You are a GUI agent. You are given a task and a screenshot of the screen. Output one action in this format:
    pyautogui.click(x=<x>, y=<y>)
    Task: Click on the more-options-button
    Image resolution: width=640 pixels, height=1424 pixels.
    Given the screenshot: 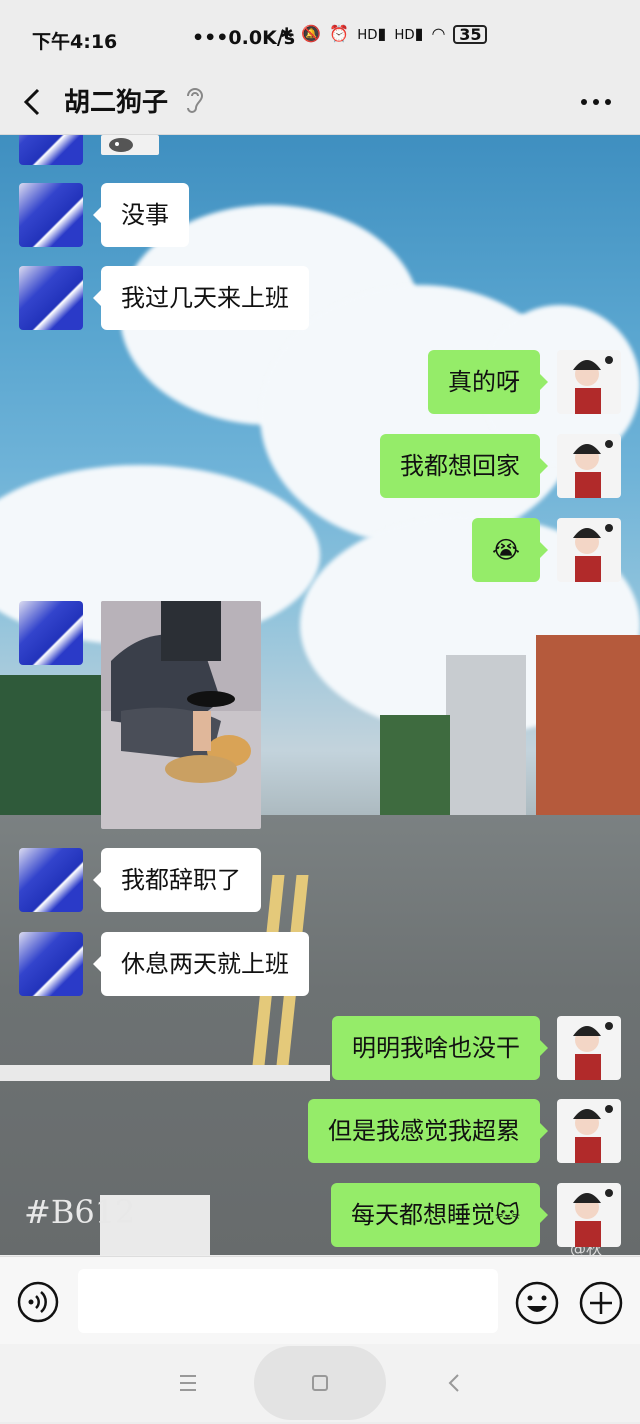 What is the action you would take?
    pyautogui.click(x=597, y=102)
    